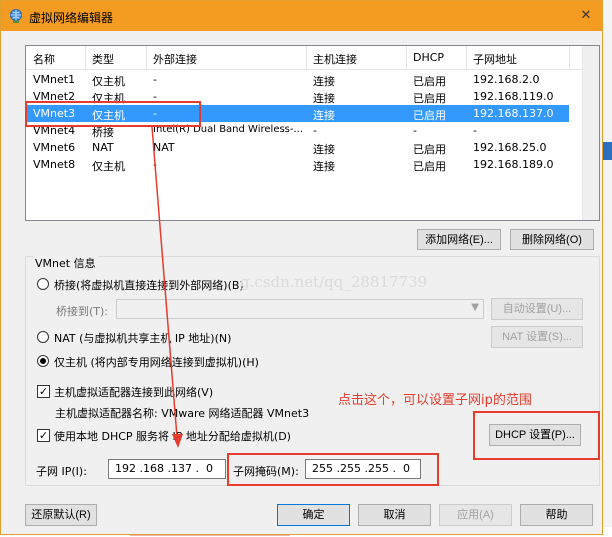 Image resolution: width=612 pixels, height=537 pixels. What do you see at coordinates (61, 471) in the screenshot?
I see `subnet-ip-label: 子网 IP(I):` at bounding box center [61, 471].